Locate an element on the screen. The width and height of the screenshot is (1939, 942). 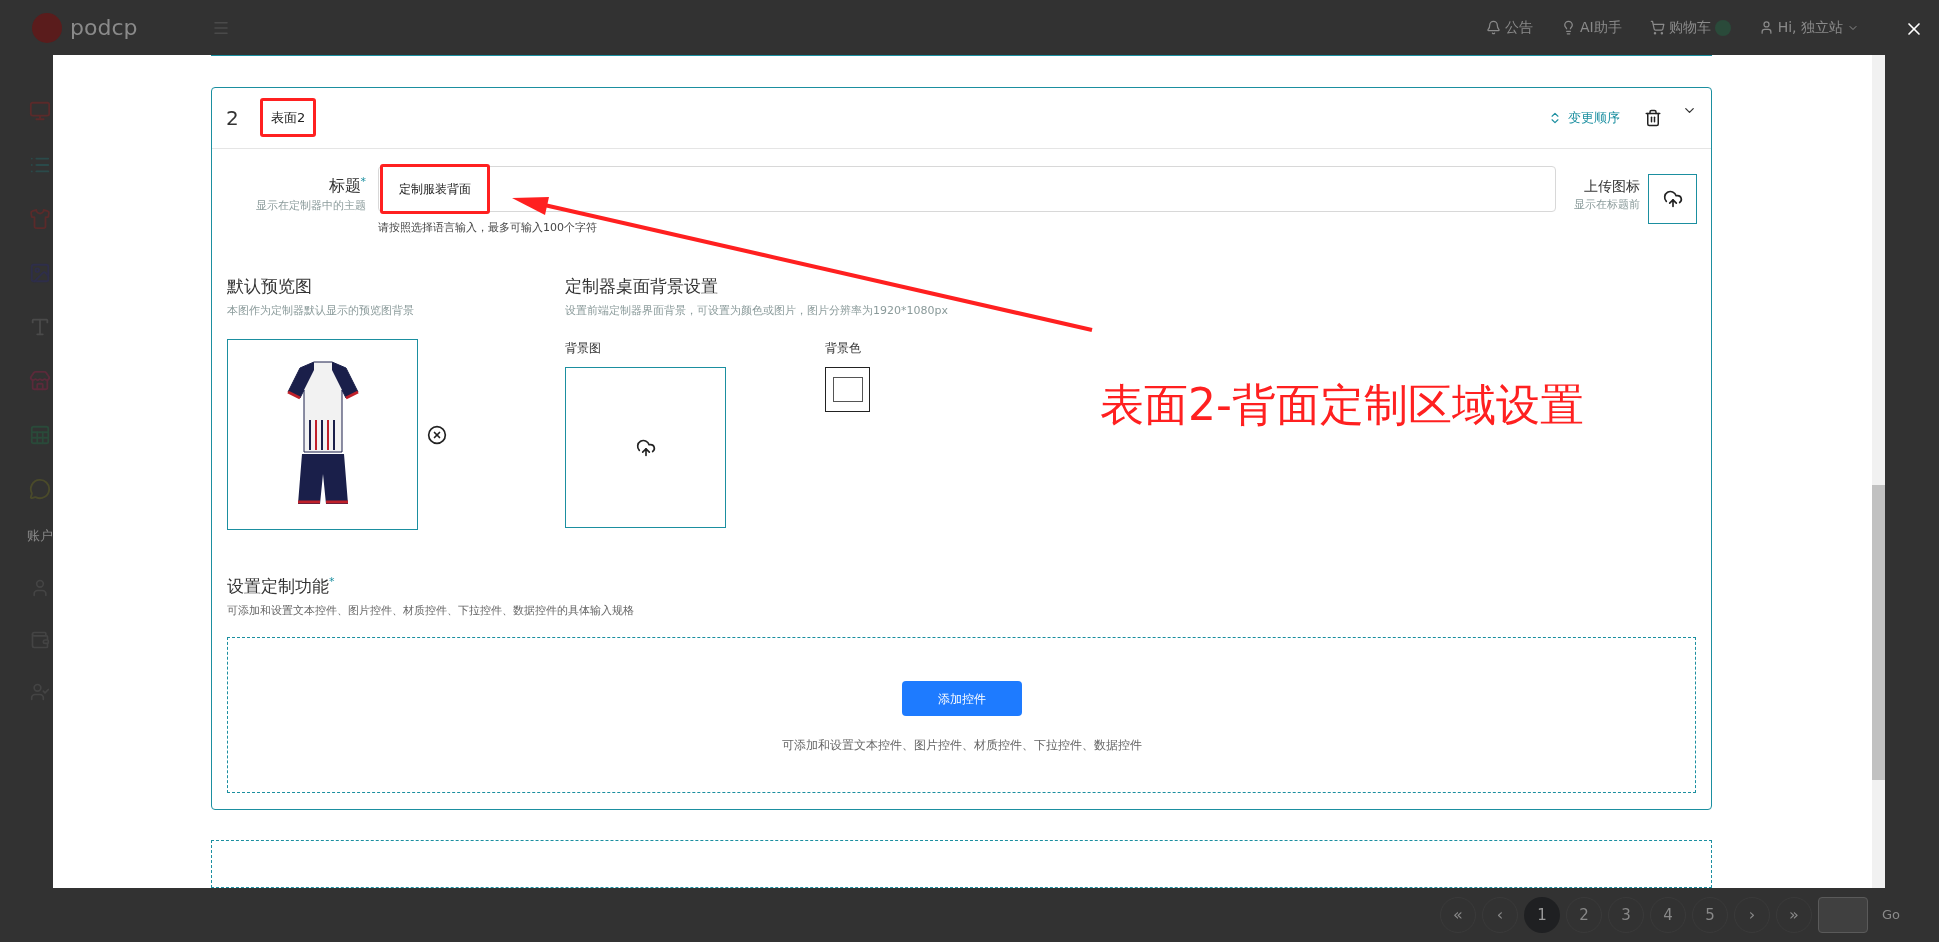
field-label: 上传图标 is located at coordinates (1612, 186).